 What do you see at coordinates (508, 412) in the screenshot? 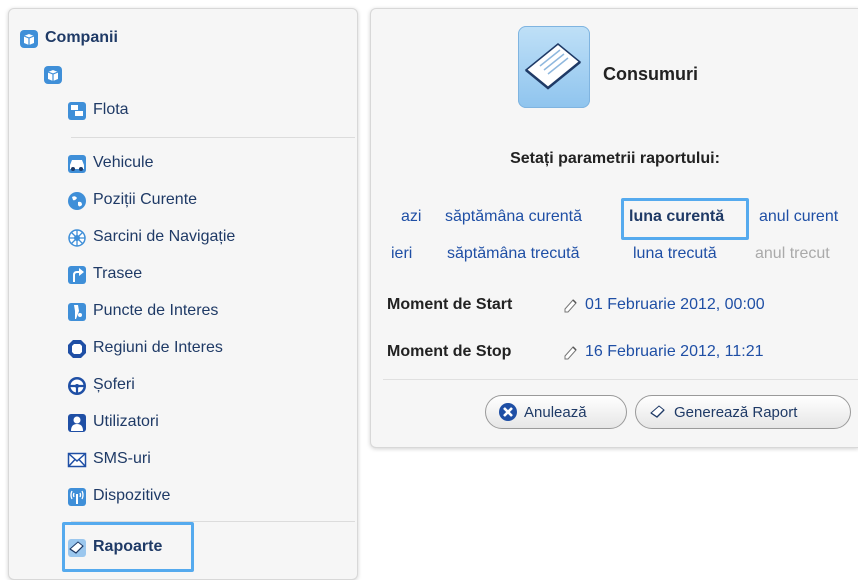
I see `cancel-x-icon` at bounding box center [508, 412].